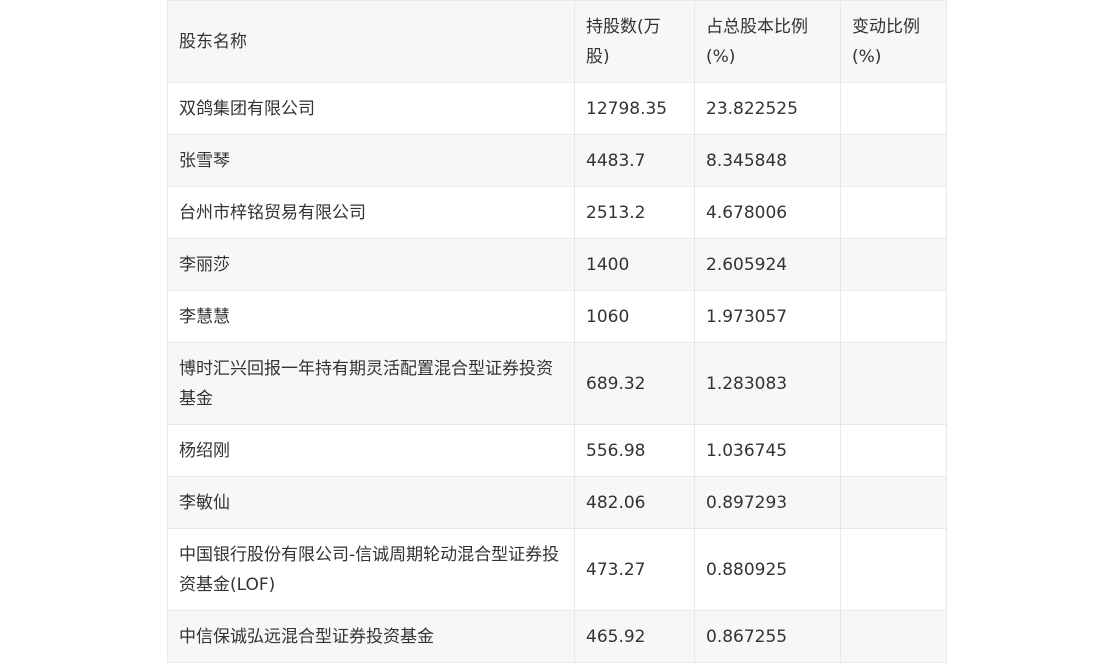 This screenshot has height=663, width=1114. I want to click on table-row: 李慧慧 1060 1.973057, so click(557, 316).